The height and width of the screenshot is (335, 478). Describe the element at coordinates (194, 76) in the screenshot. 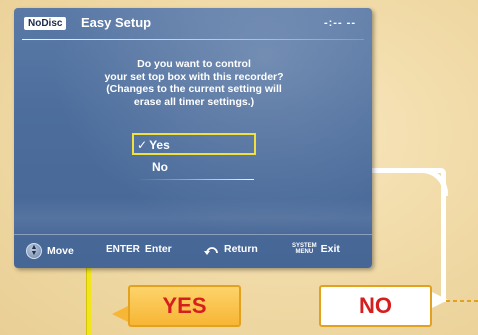

I see `question-line: your set top box with this recorder?` at that location.